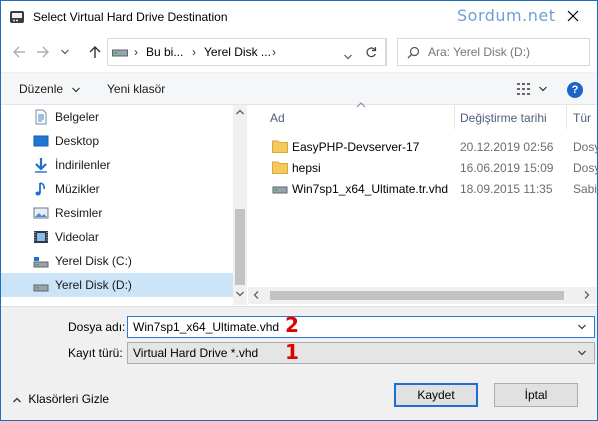 This screenshot has width=598, height=421. What do you see at coordinates (240, 294) in the screenshot?
I see `scroll-down-arrow-icon` at bounding box center [240, 294].